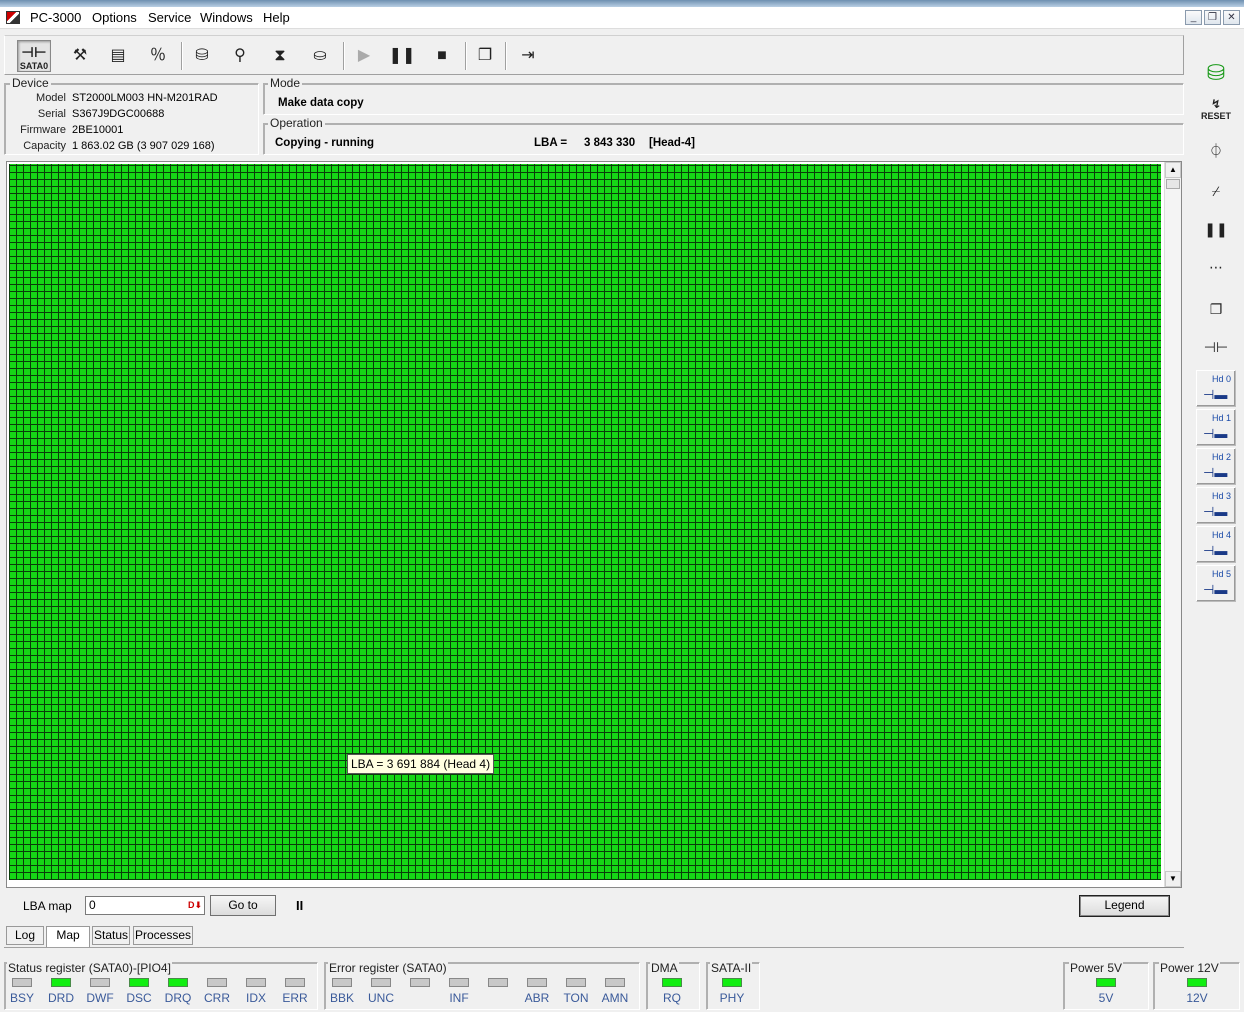 The width and height of the screenshot is (1244, 1012). Describe the element at coordinates (1173, 184) in the screenshot. I see `scroll-thumb` at that location.